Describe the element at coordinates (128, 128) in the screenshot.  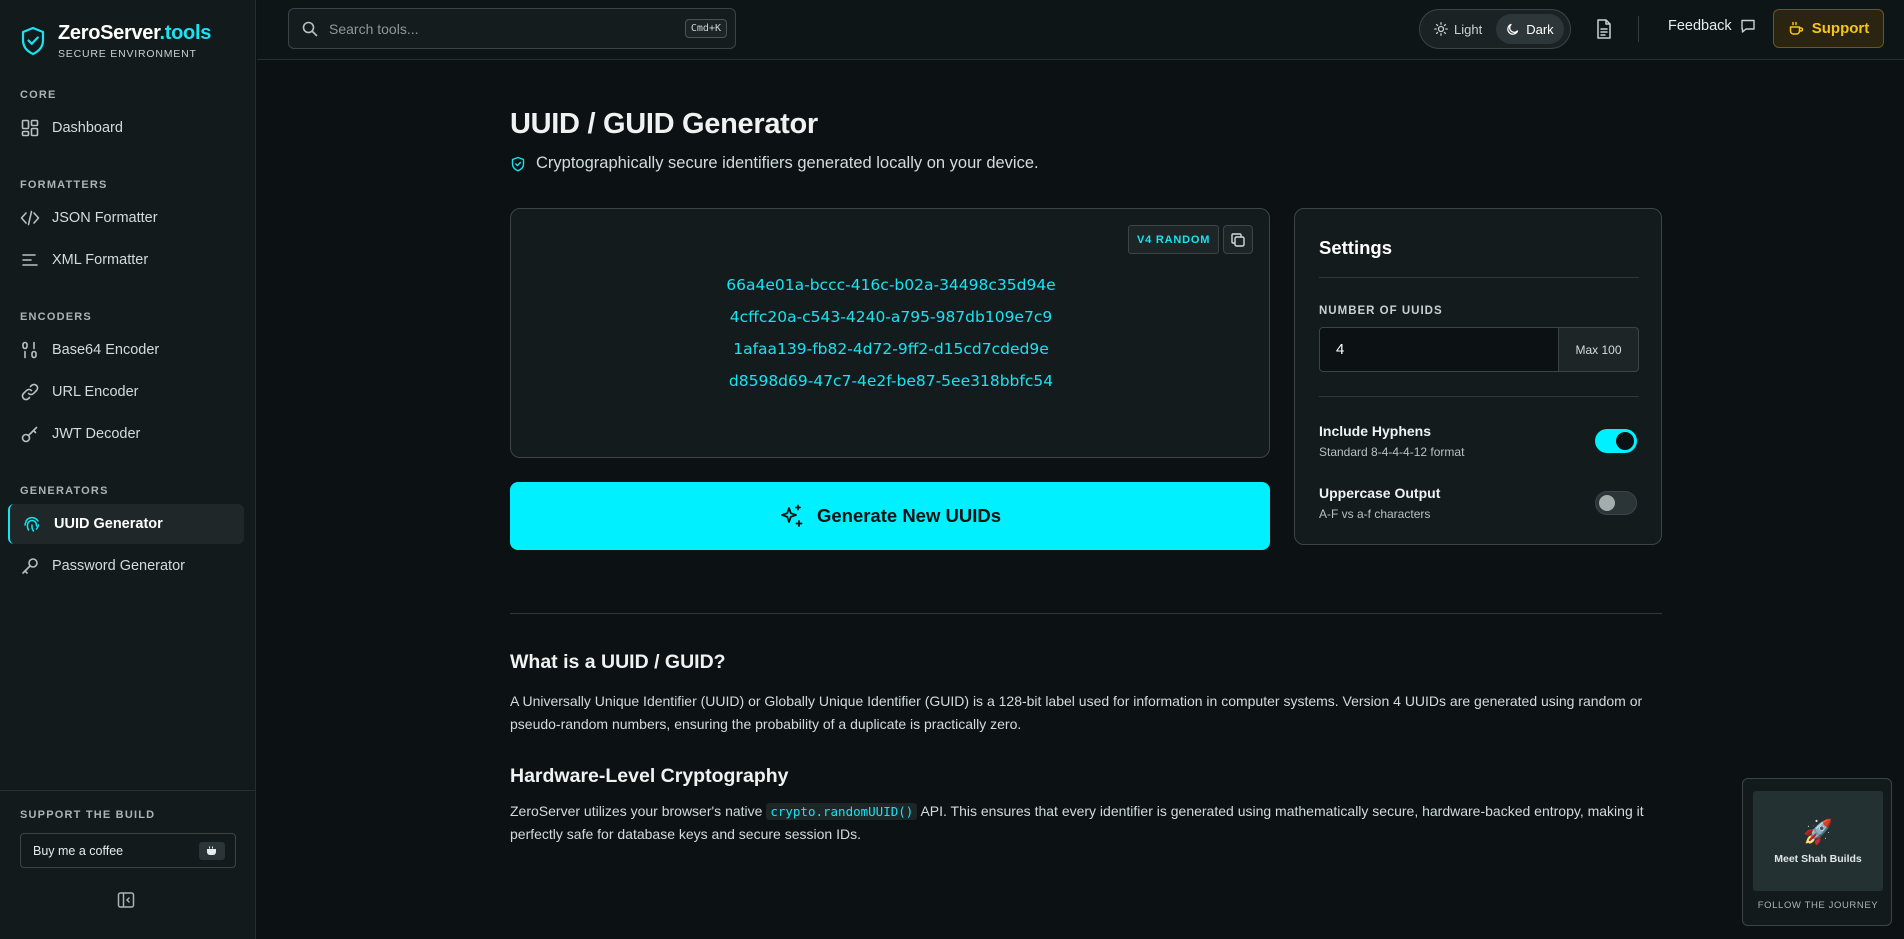
I see `sidebar-item-dashboard: Dashboard` at that location.